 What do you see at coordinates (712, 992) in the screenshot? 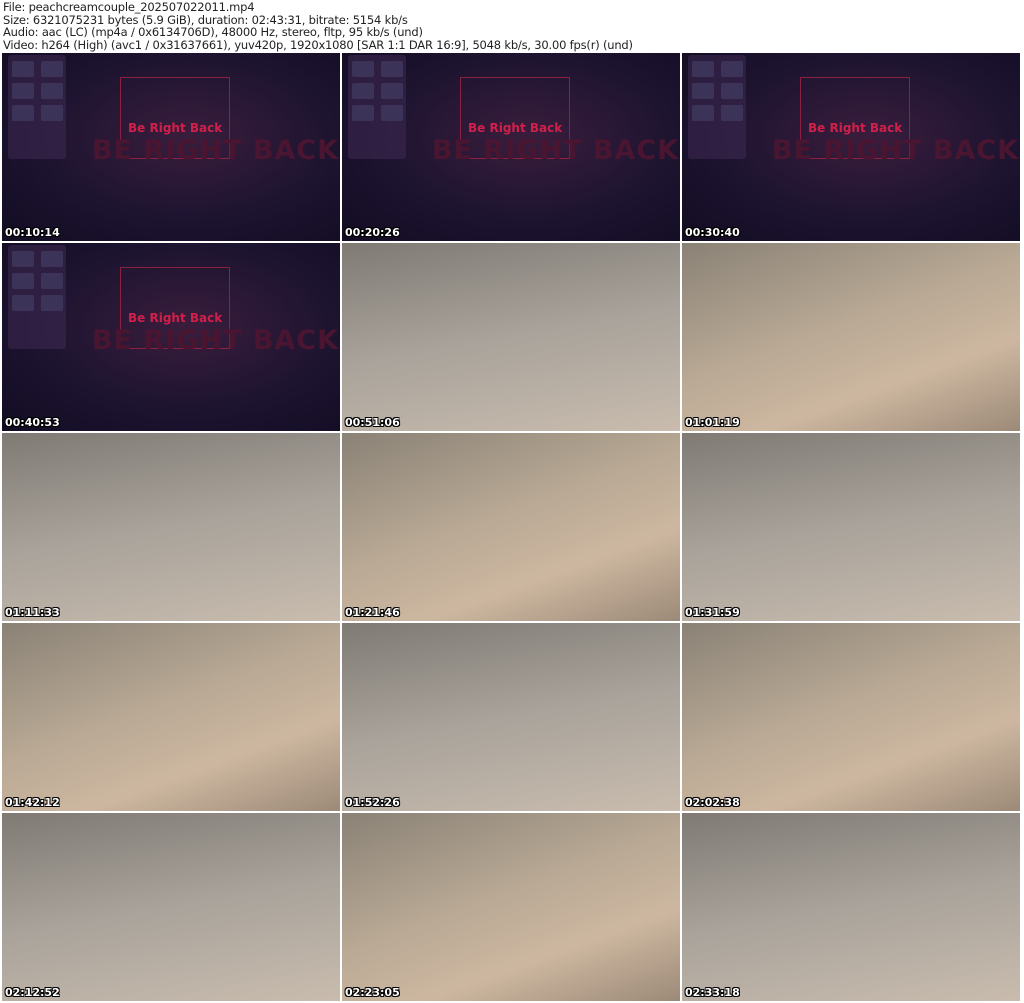
I see `thumbnail-timestamp: 02:33:18` at bounding box center [712, 992].